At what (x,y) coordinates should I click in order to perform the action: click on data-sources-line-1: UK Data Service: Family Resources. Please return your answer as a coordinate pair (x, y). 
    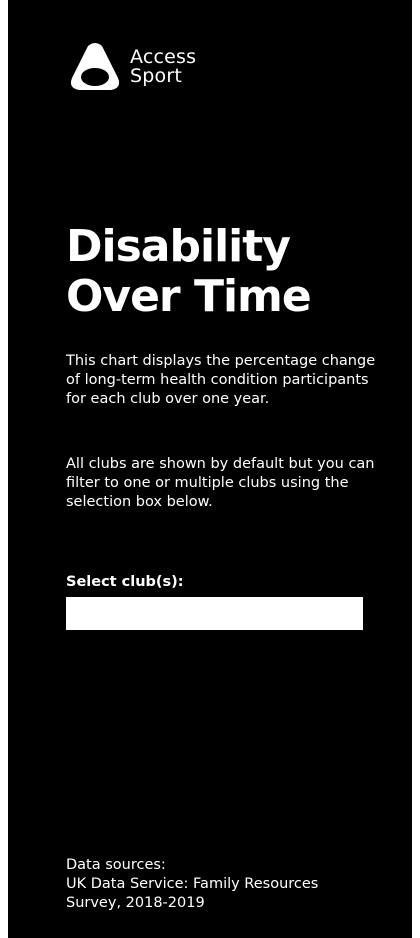
    Looking at the image, I should click on (192, 884).